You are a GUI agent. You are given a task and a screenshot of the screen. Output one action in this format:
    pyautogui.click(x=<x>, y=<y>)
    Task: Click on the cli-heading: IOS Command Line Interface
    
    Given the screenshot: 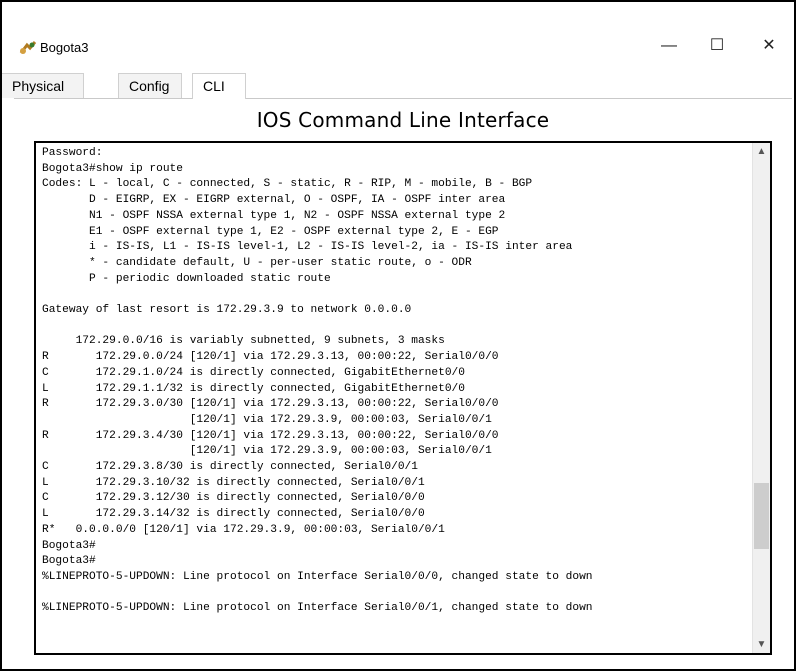 What is the action you would take?
    pyautogui.click(x=403, y=120)
    